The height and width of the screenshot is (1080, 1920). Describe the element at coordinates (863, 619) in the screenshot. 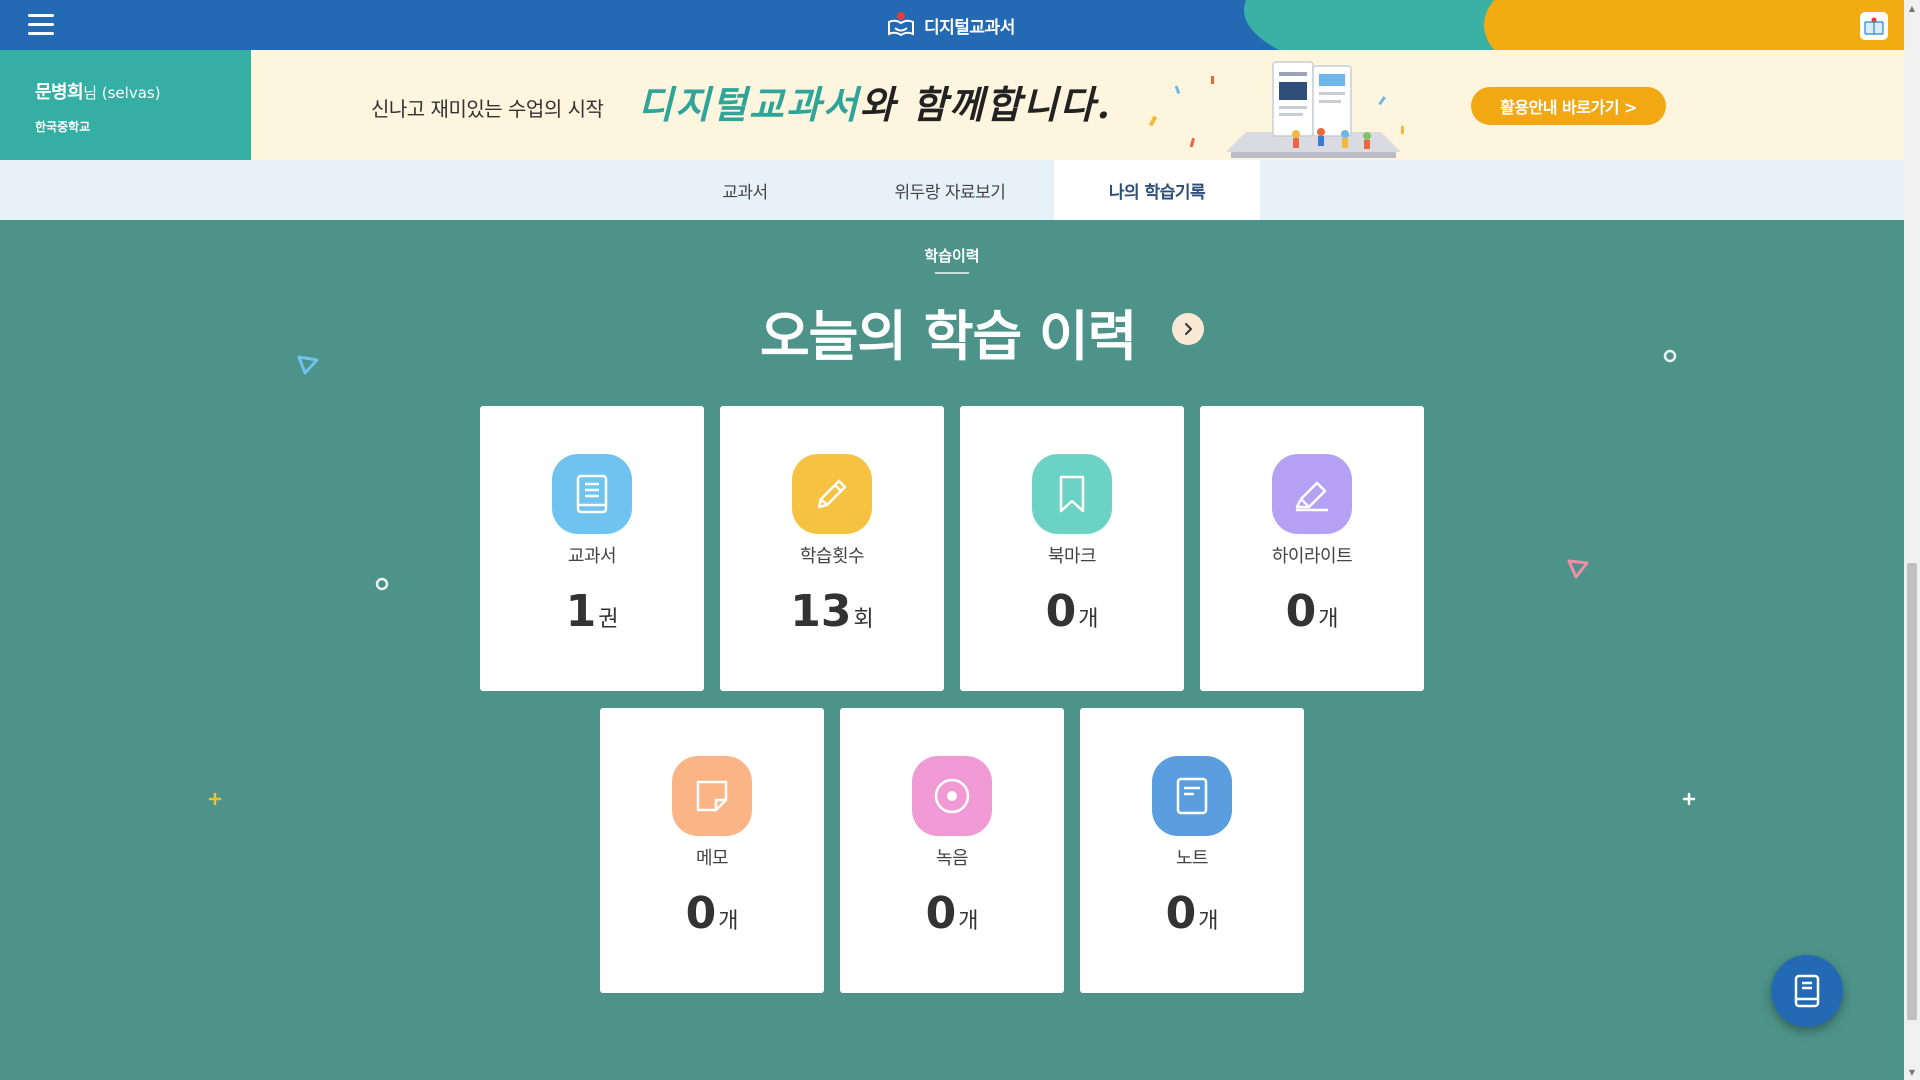

I see `stat-unit: 회` at that location.